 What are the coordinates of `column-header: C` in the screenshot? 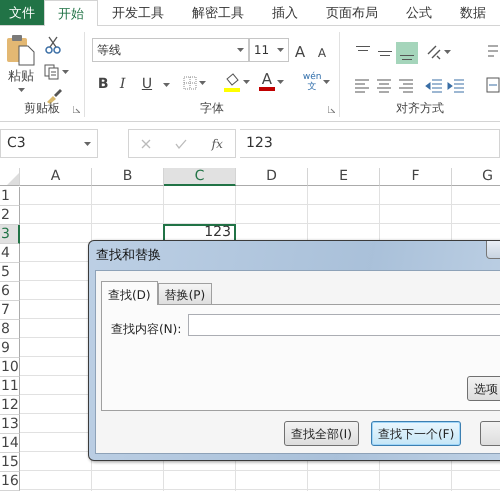 It's located at (200, 177).